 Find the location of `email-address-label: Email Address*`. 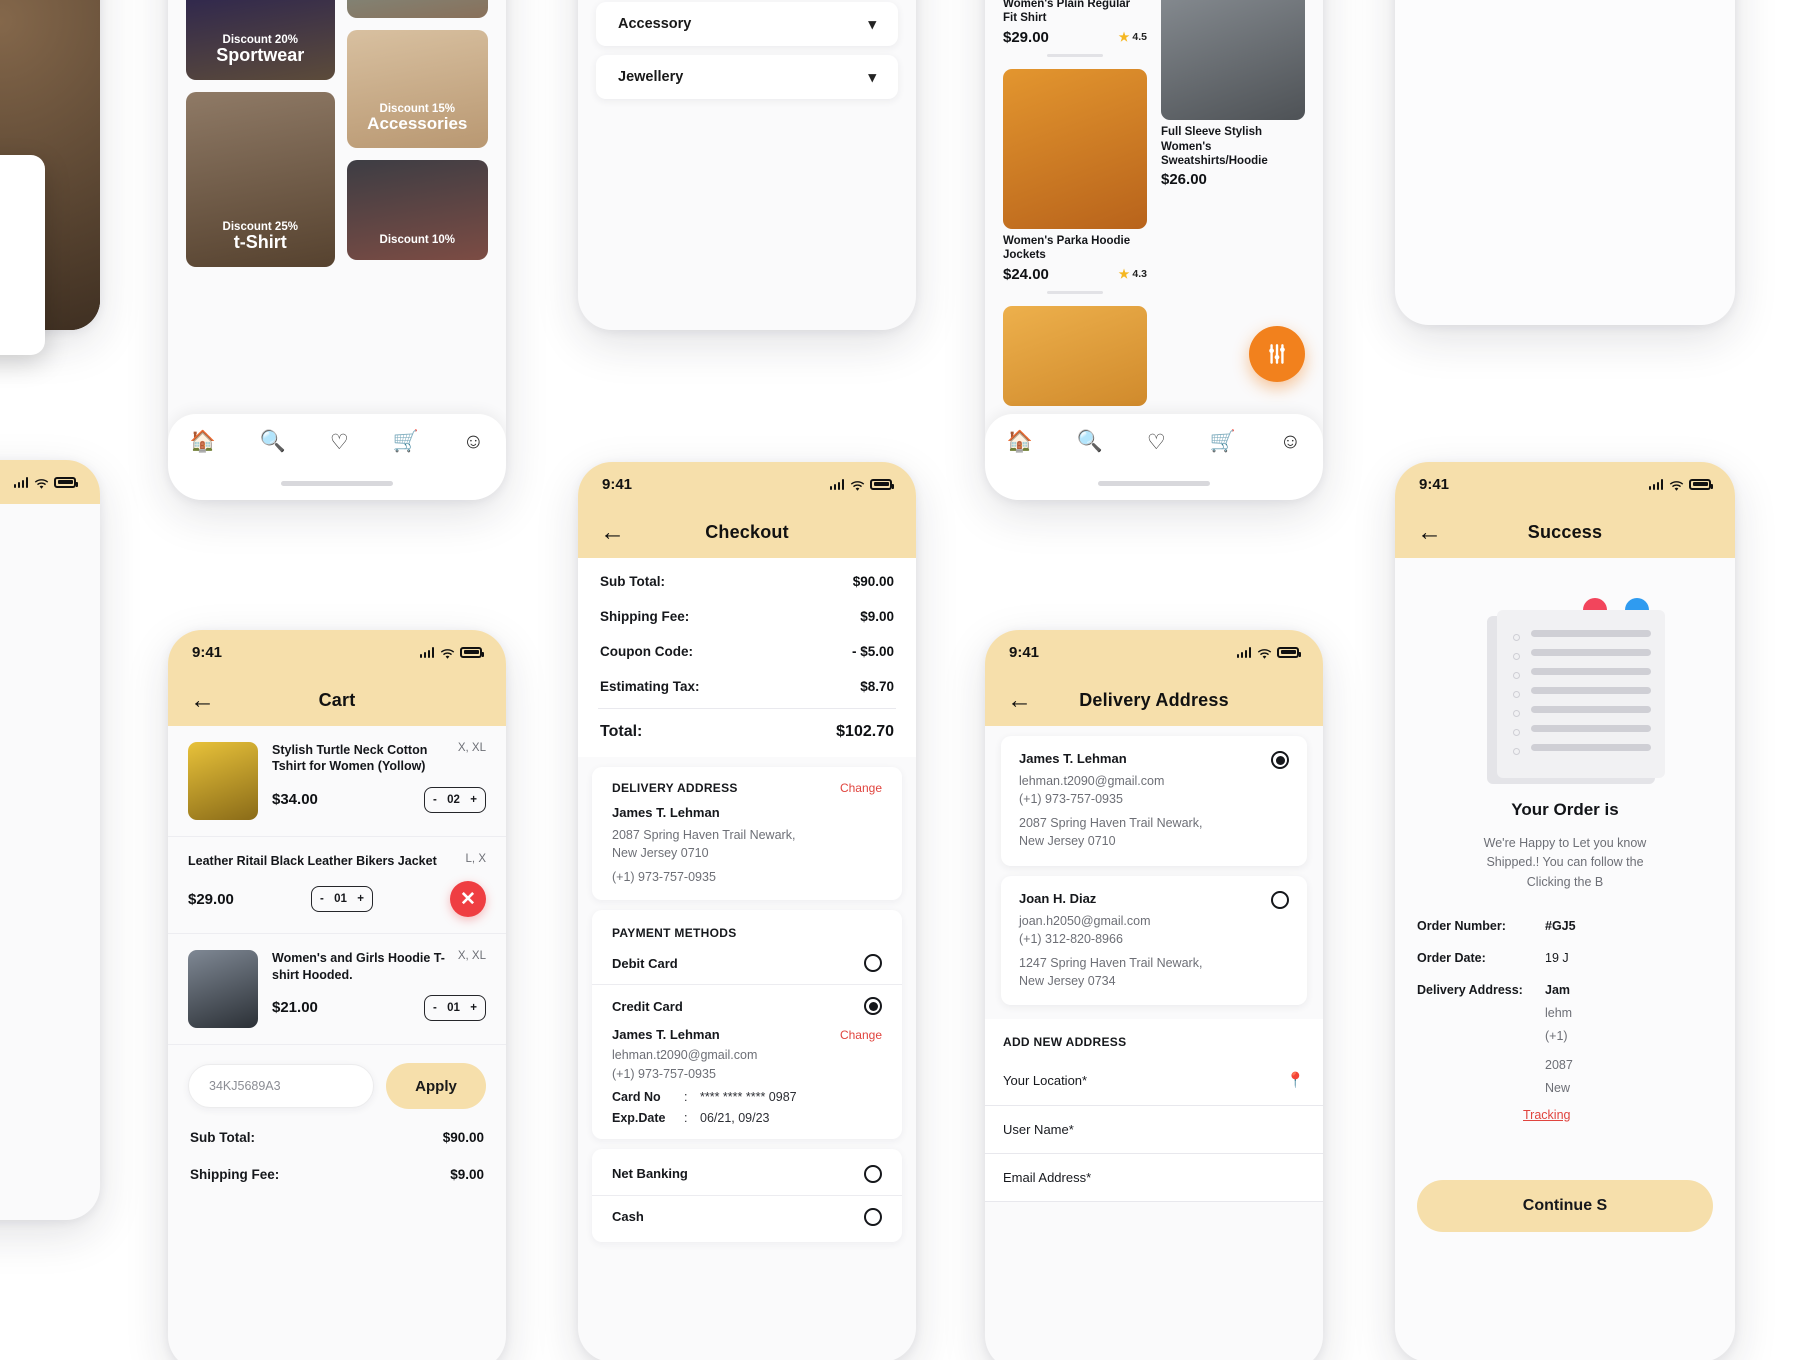

email-address-label: Email Address* is located at coordinates (1047, 1177).